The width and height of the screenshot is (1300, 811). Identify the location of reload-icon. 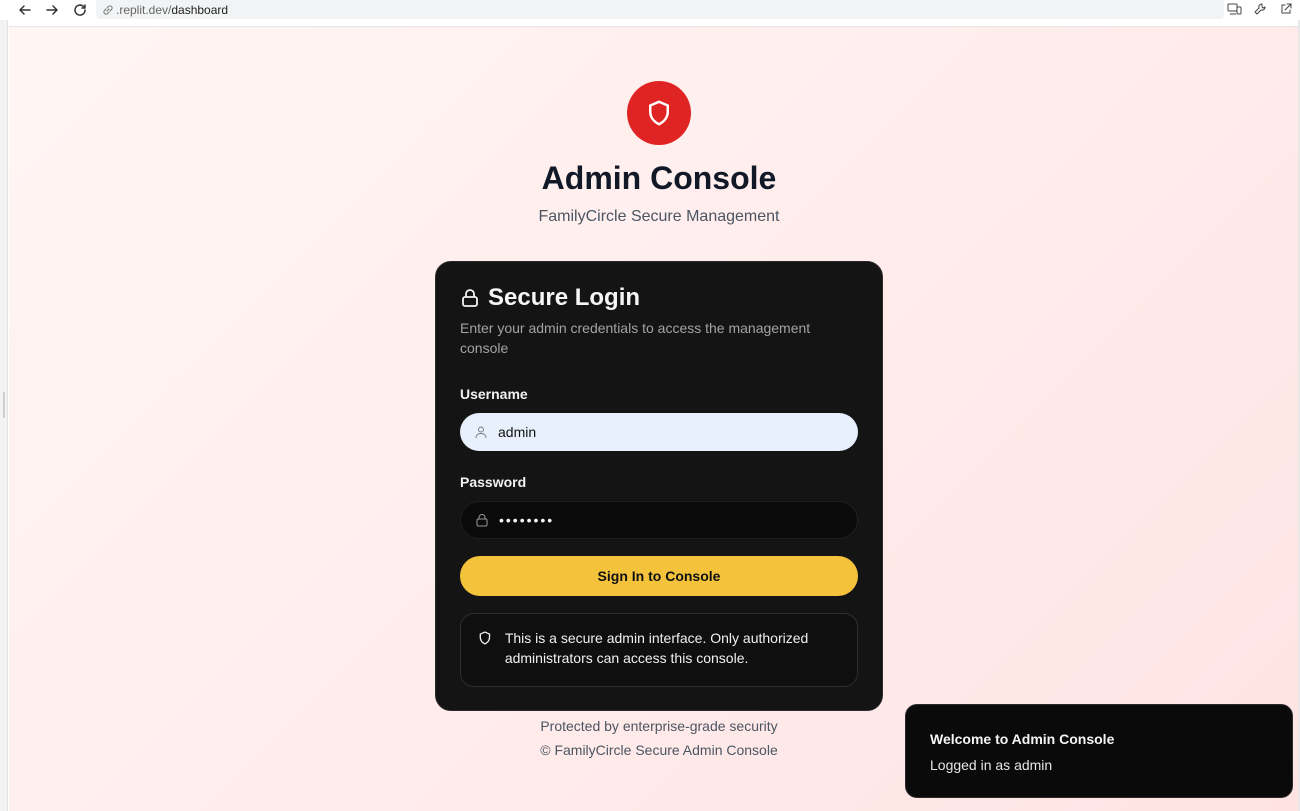
(80, 10).